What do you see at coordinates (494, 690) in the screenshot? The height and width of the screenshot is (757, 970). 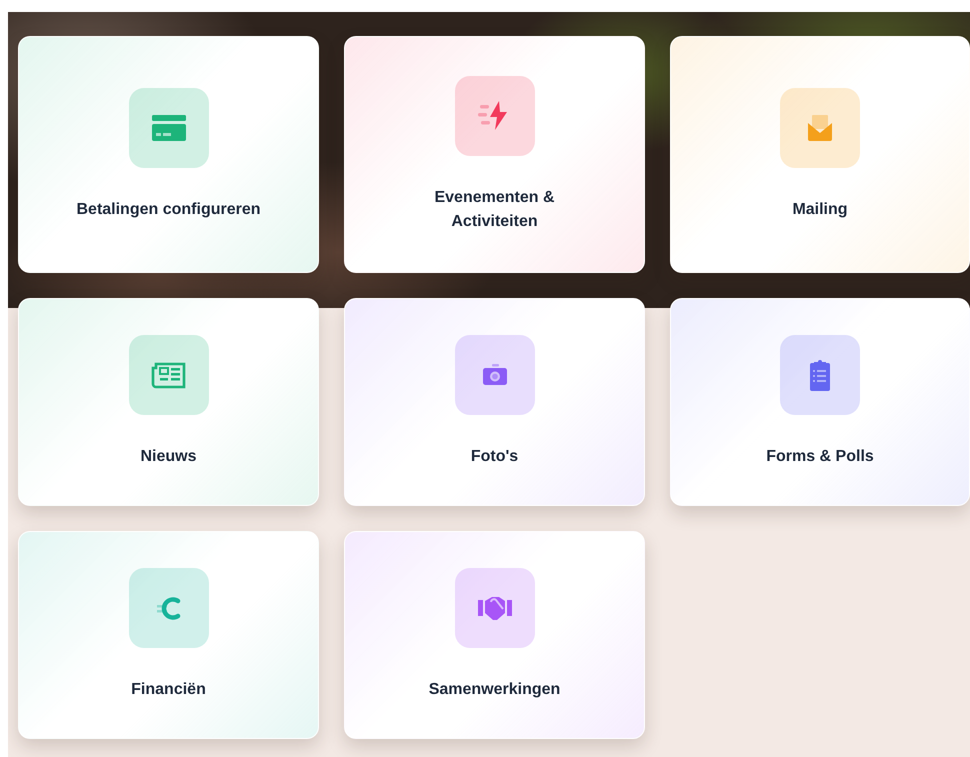 I see `tile-label: Samenwerkingen` at bounding box center [494, 690].